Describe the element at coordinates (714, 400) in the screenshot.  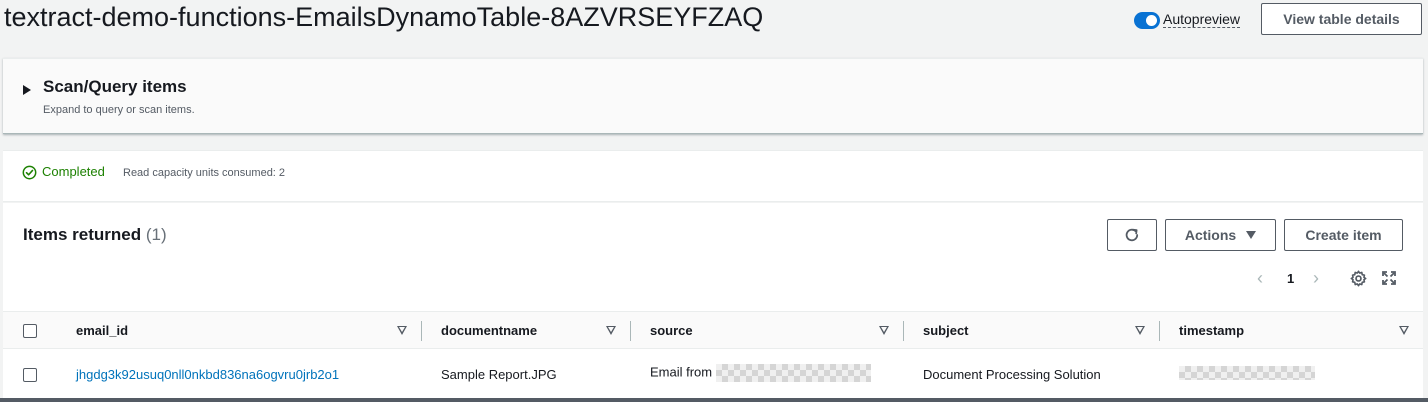
I see `bottom-border` at that location.